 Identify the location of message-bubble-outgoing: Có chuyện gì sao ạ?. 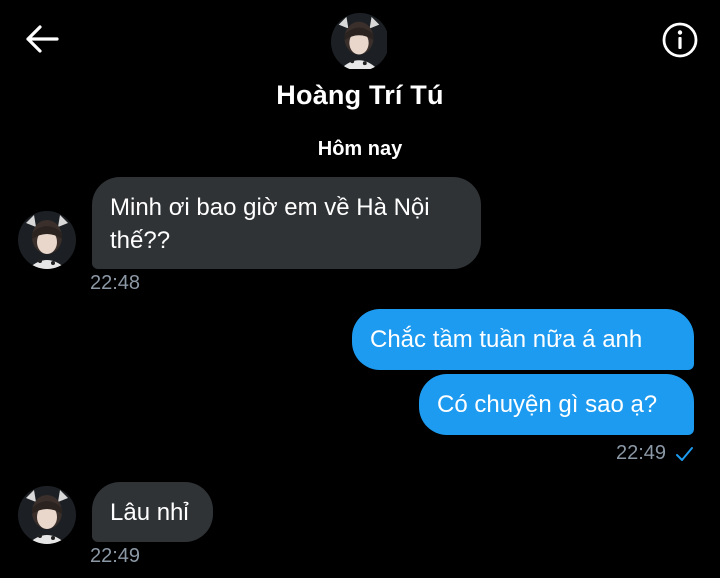
(556, 404).